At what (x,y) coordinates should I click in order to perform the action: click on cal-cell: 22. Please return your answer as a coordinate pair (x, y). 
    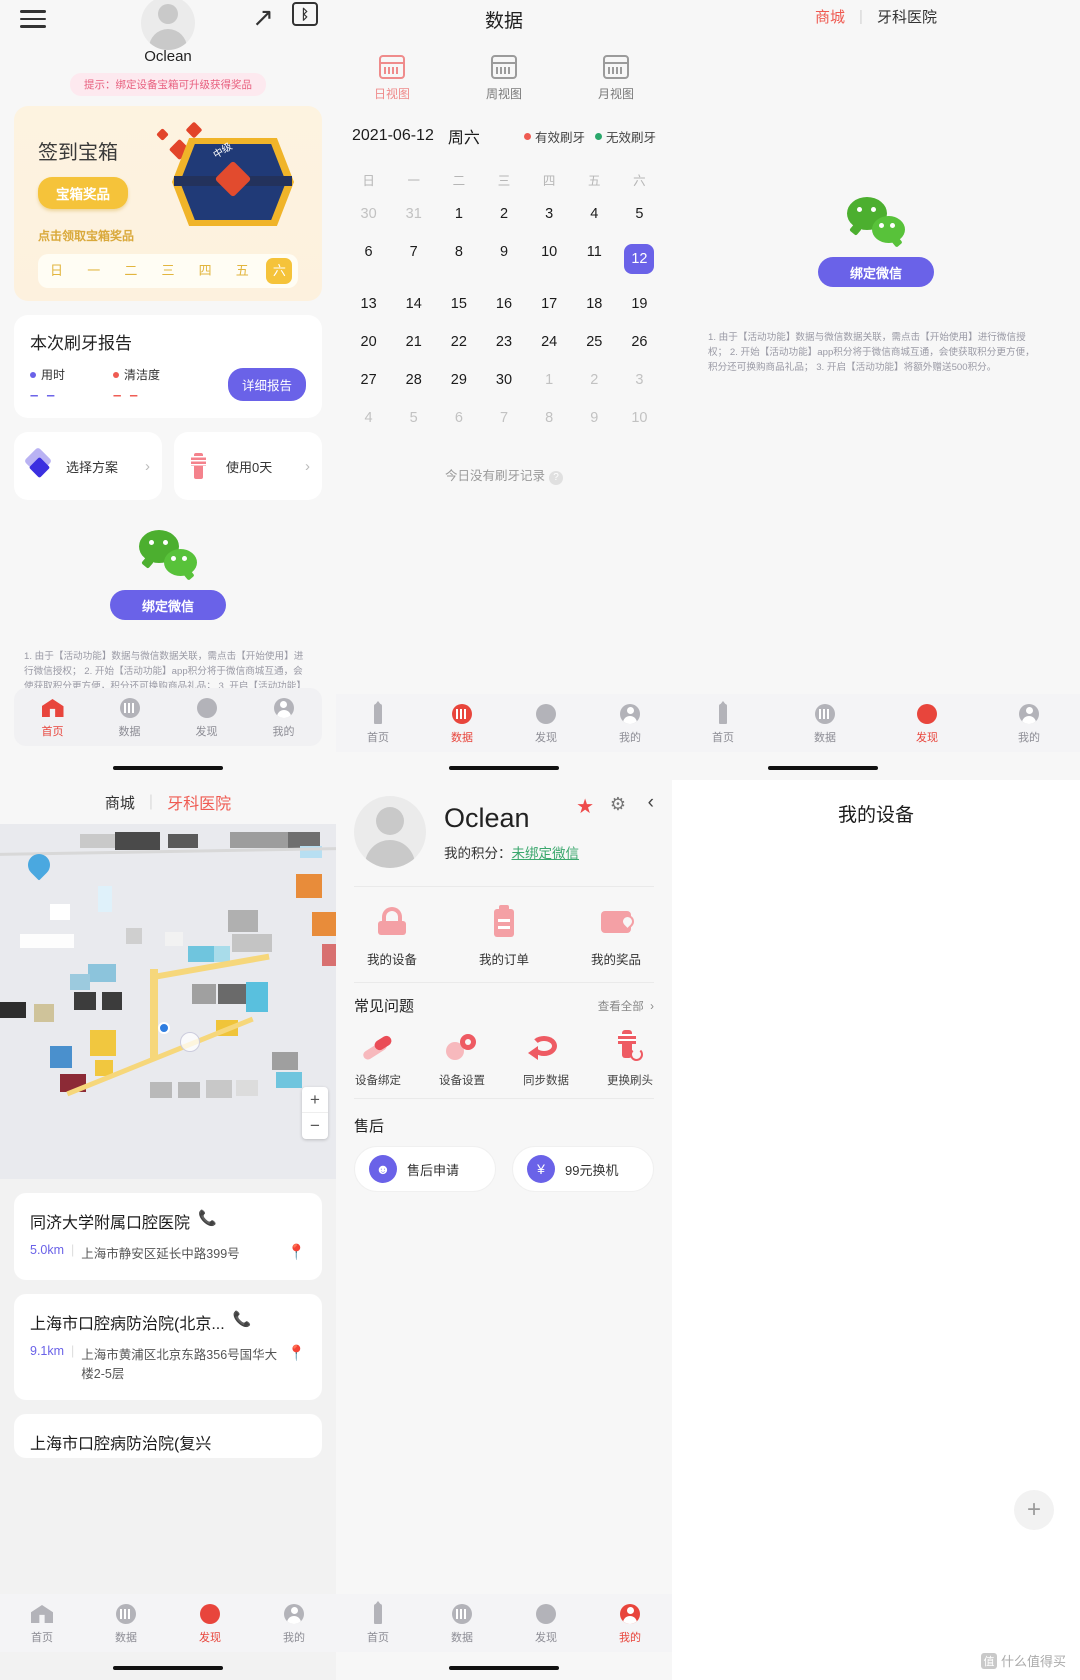
    Looking at the image, I should click on (458, 342).